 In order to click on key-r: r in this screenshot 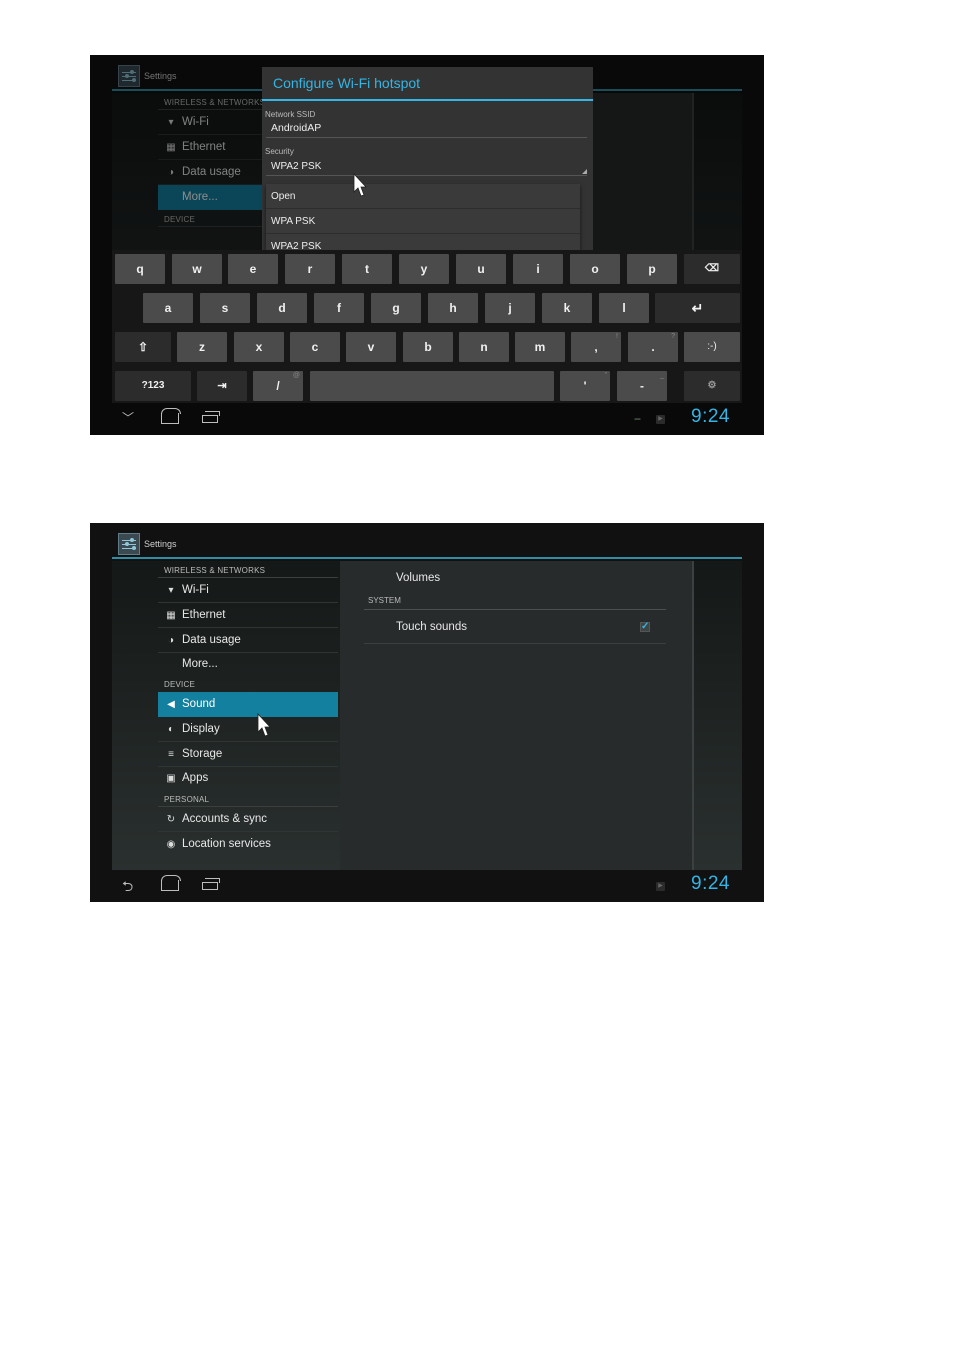, I will do `click(310, 269)`.